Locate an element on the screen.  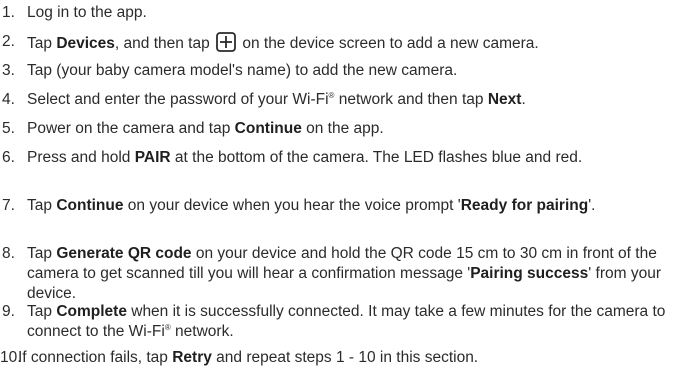
step-number: 6. is located at coordinates (8, 157).